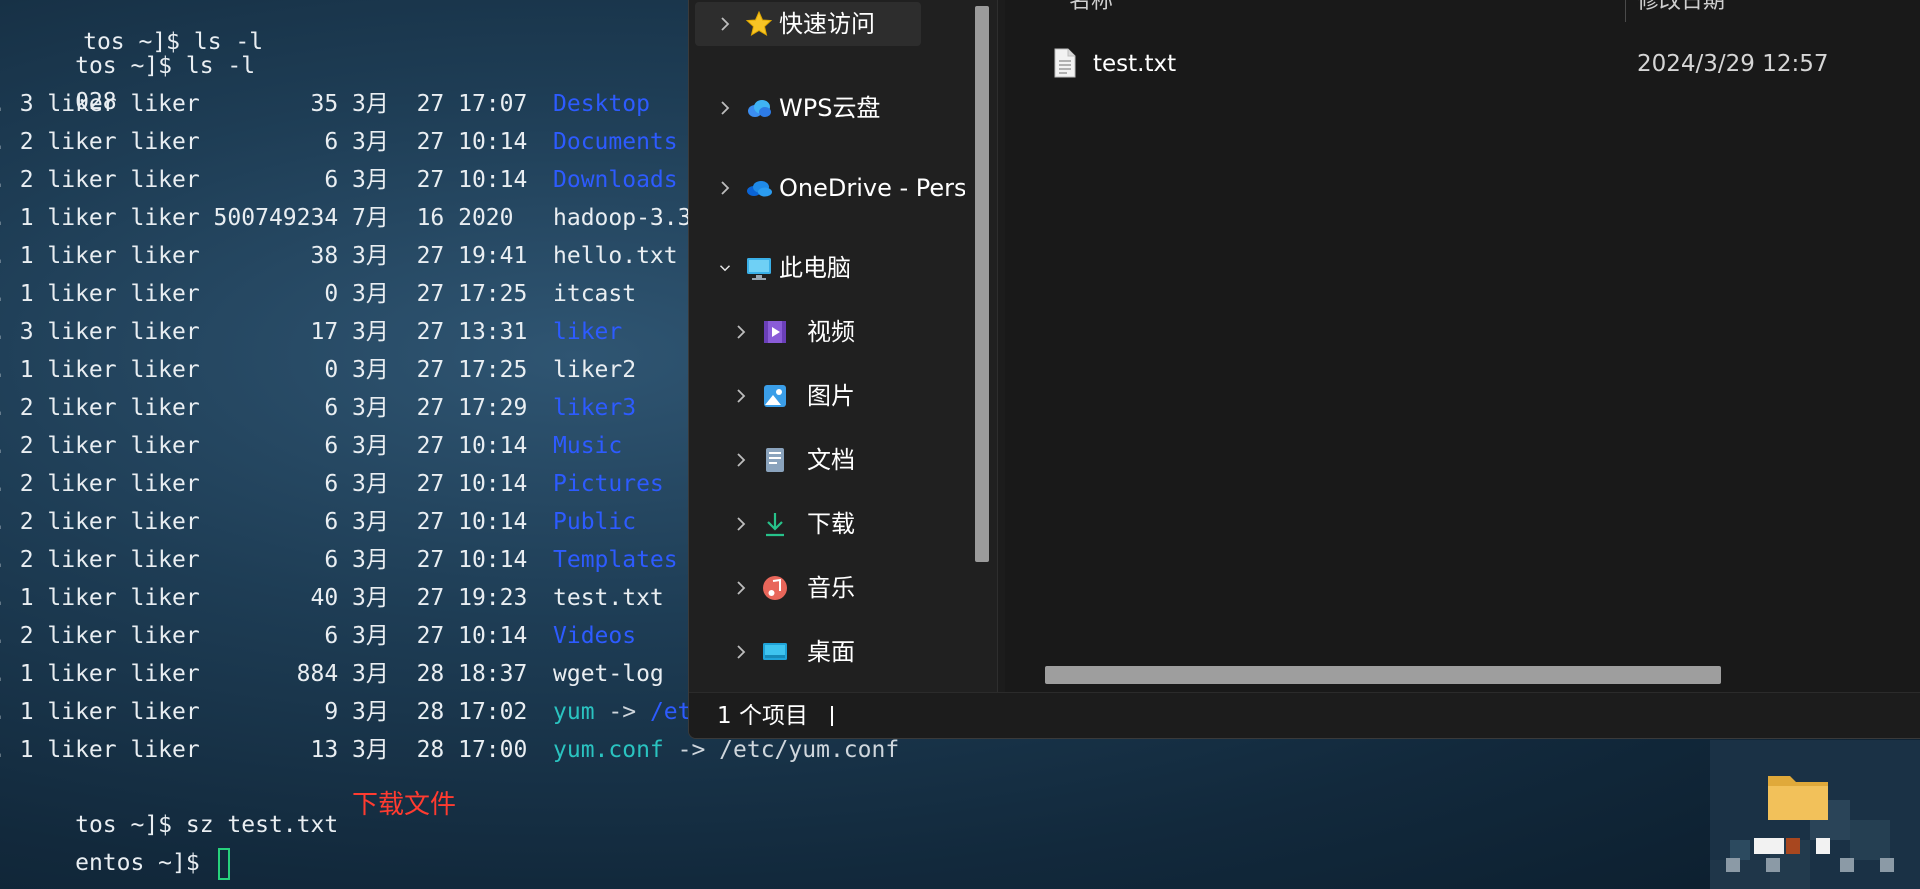  Describe the element at coordinates (115, 844) in the screenshot. I see `terminal-current-prompt: entos ~]$` at that location.